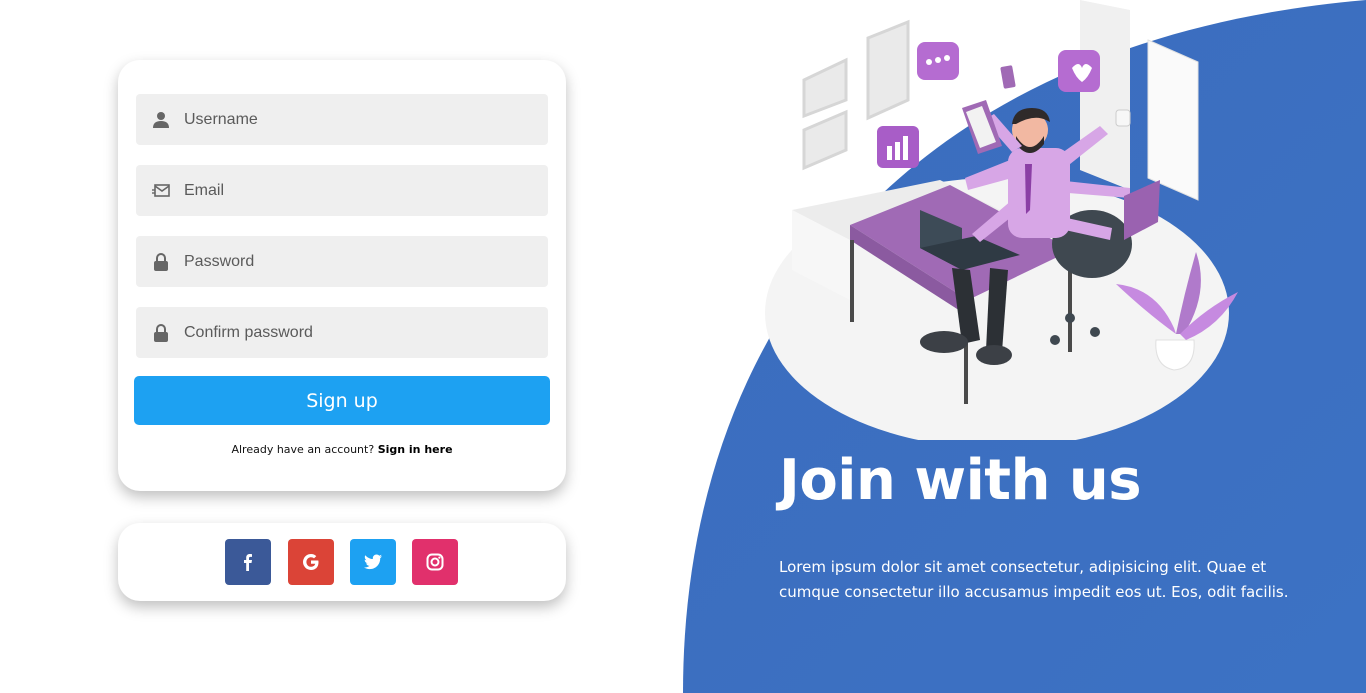 This screenshot has width=1366, height=693. I want to click on instagram-button, so click(435, 562).